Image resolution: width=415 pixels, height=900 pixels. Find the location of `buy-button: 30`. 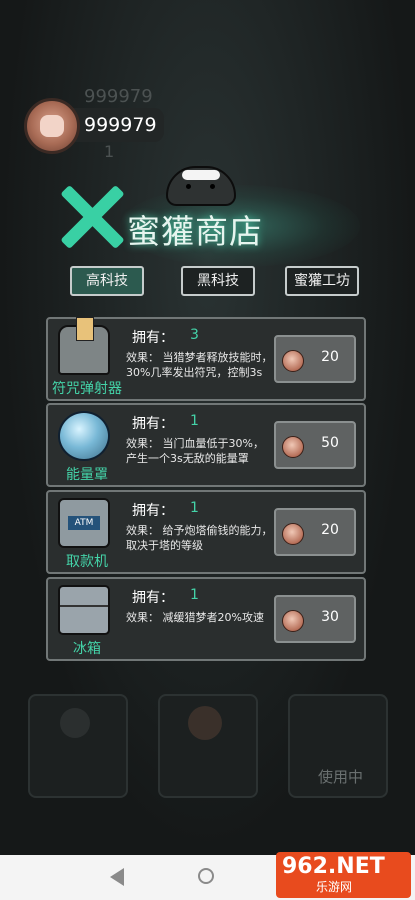

buy-button: 30 is located at coordinates (315, 619).